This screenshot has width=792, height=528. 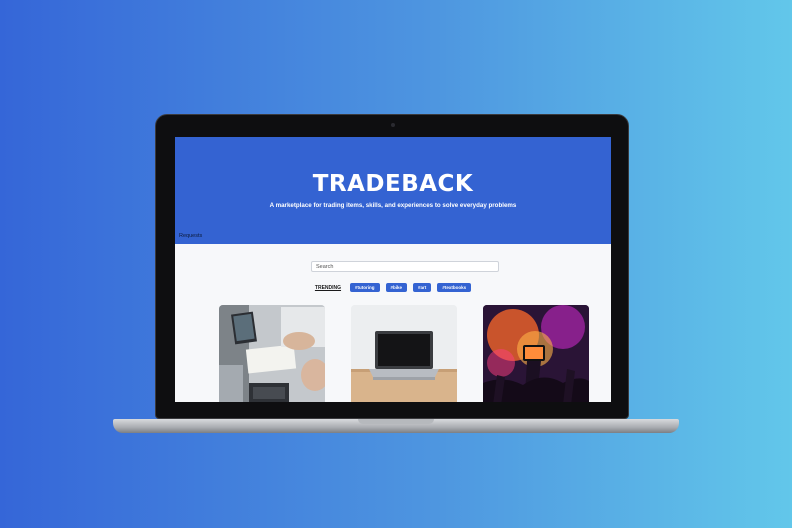 I want to click on listing-card-laptop, so click(x=404, y=353).